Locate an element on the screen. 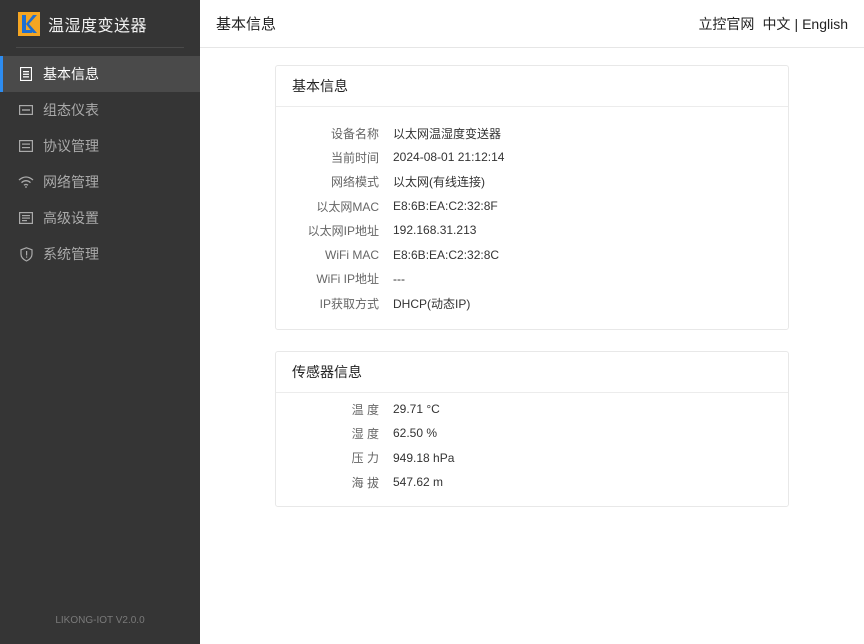 Image resolution: width=864 pixels, height=644 pixels. info-label: 当前时间 is located at coordinates (354, 157).